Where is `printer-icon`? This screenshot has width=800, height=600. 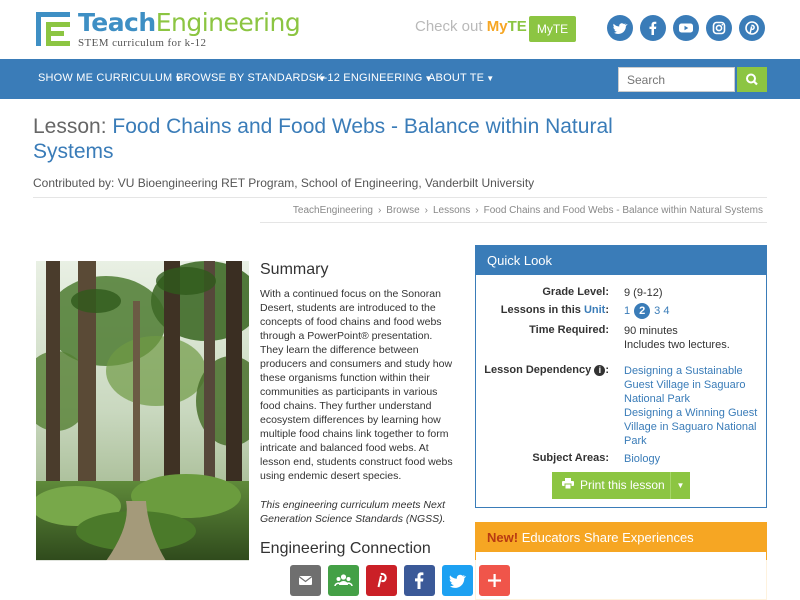
printer-icon is located at coordinates (568, 485).